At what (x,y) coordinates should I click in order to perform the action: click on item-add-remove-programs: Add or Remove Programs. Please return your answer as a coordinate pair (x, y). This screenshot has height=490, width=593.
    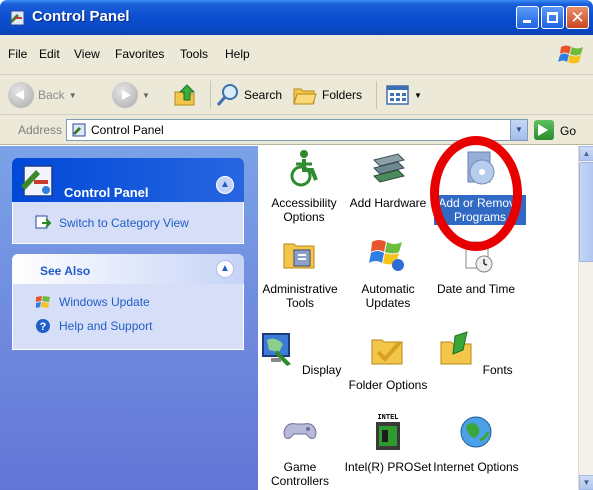
    Looking at the image, I should click on (480, 186).